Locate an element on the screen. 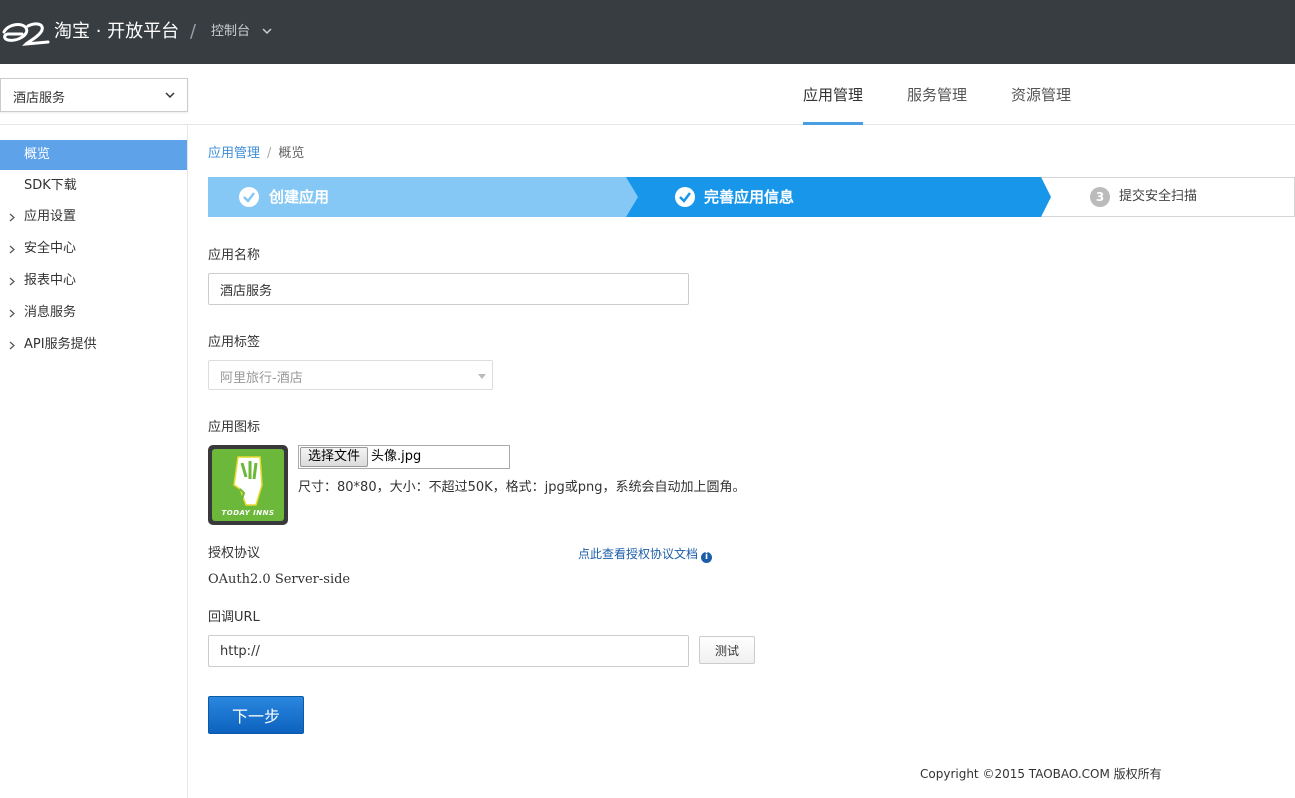  auth-doc-link: 点此查看授权协议文档 i is located at coordinates (645, 554).